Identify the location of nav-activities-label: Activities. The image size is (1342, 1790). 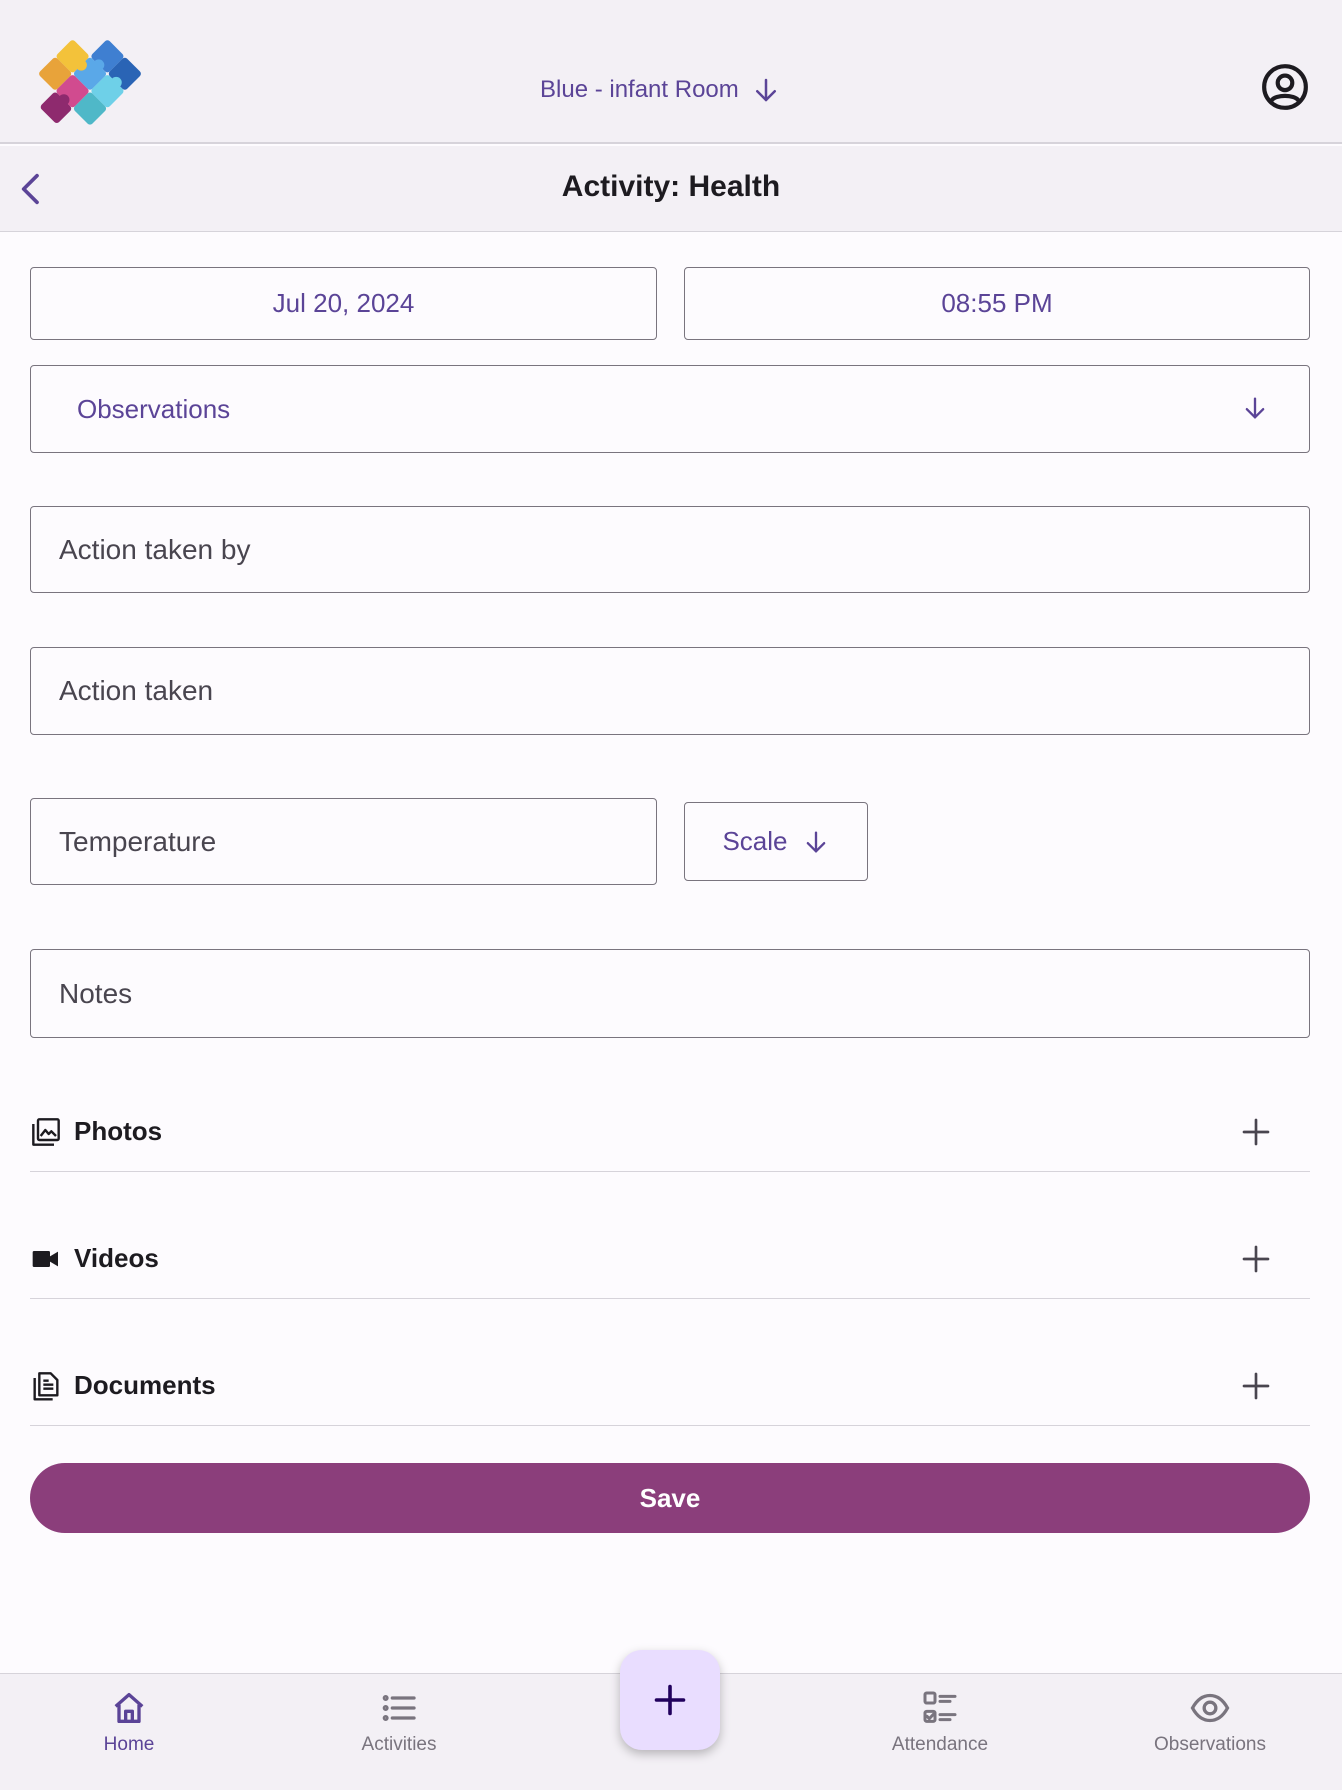
(399, 1744).